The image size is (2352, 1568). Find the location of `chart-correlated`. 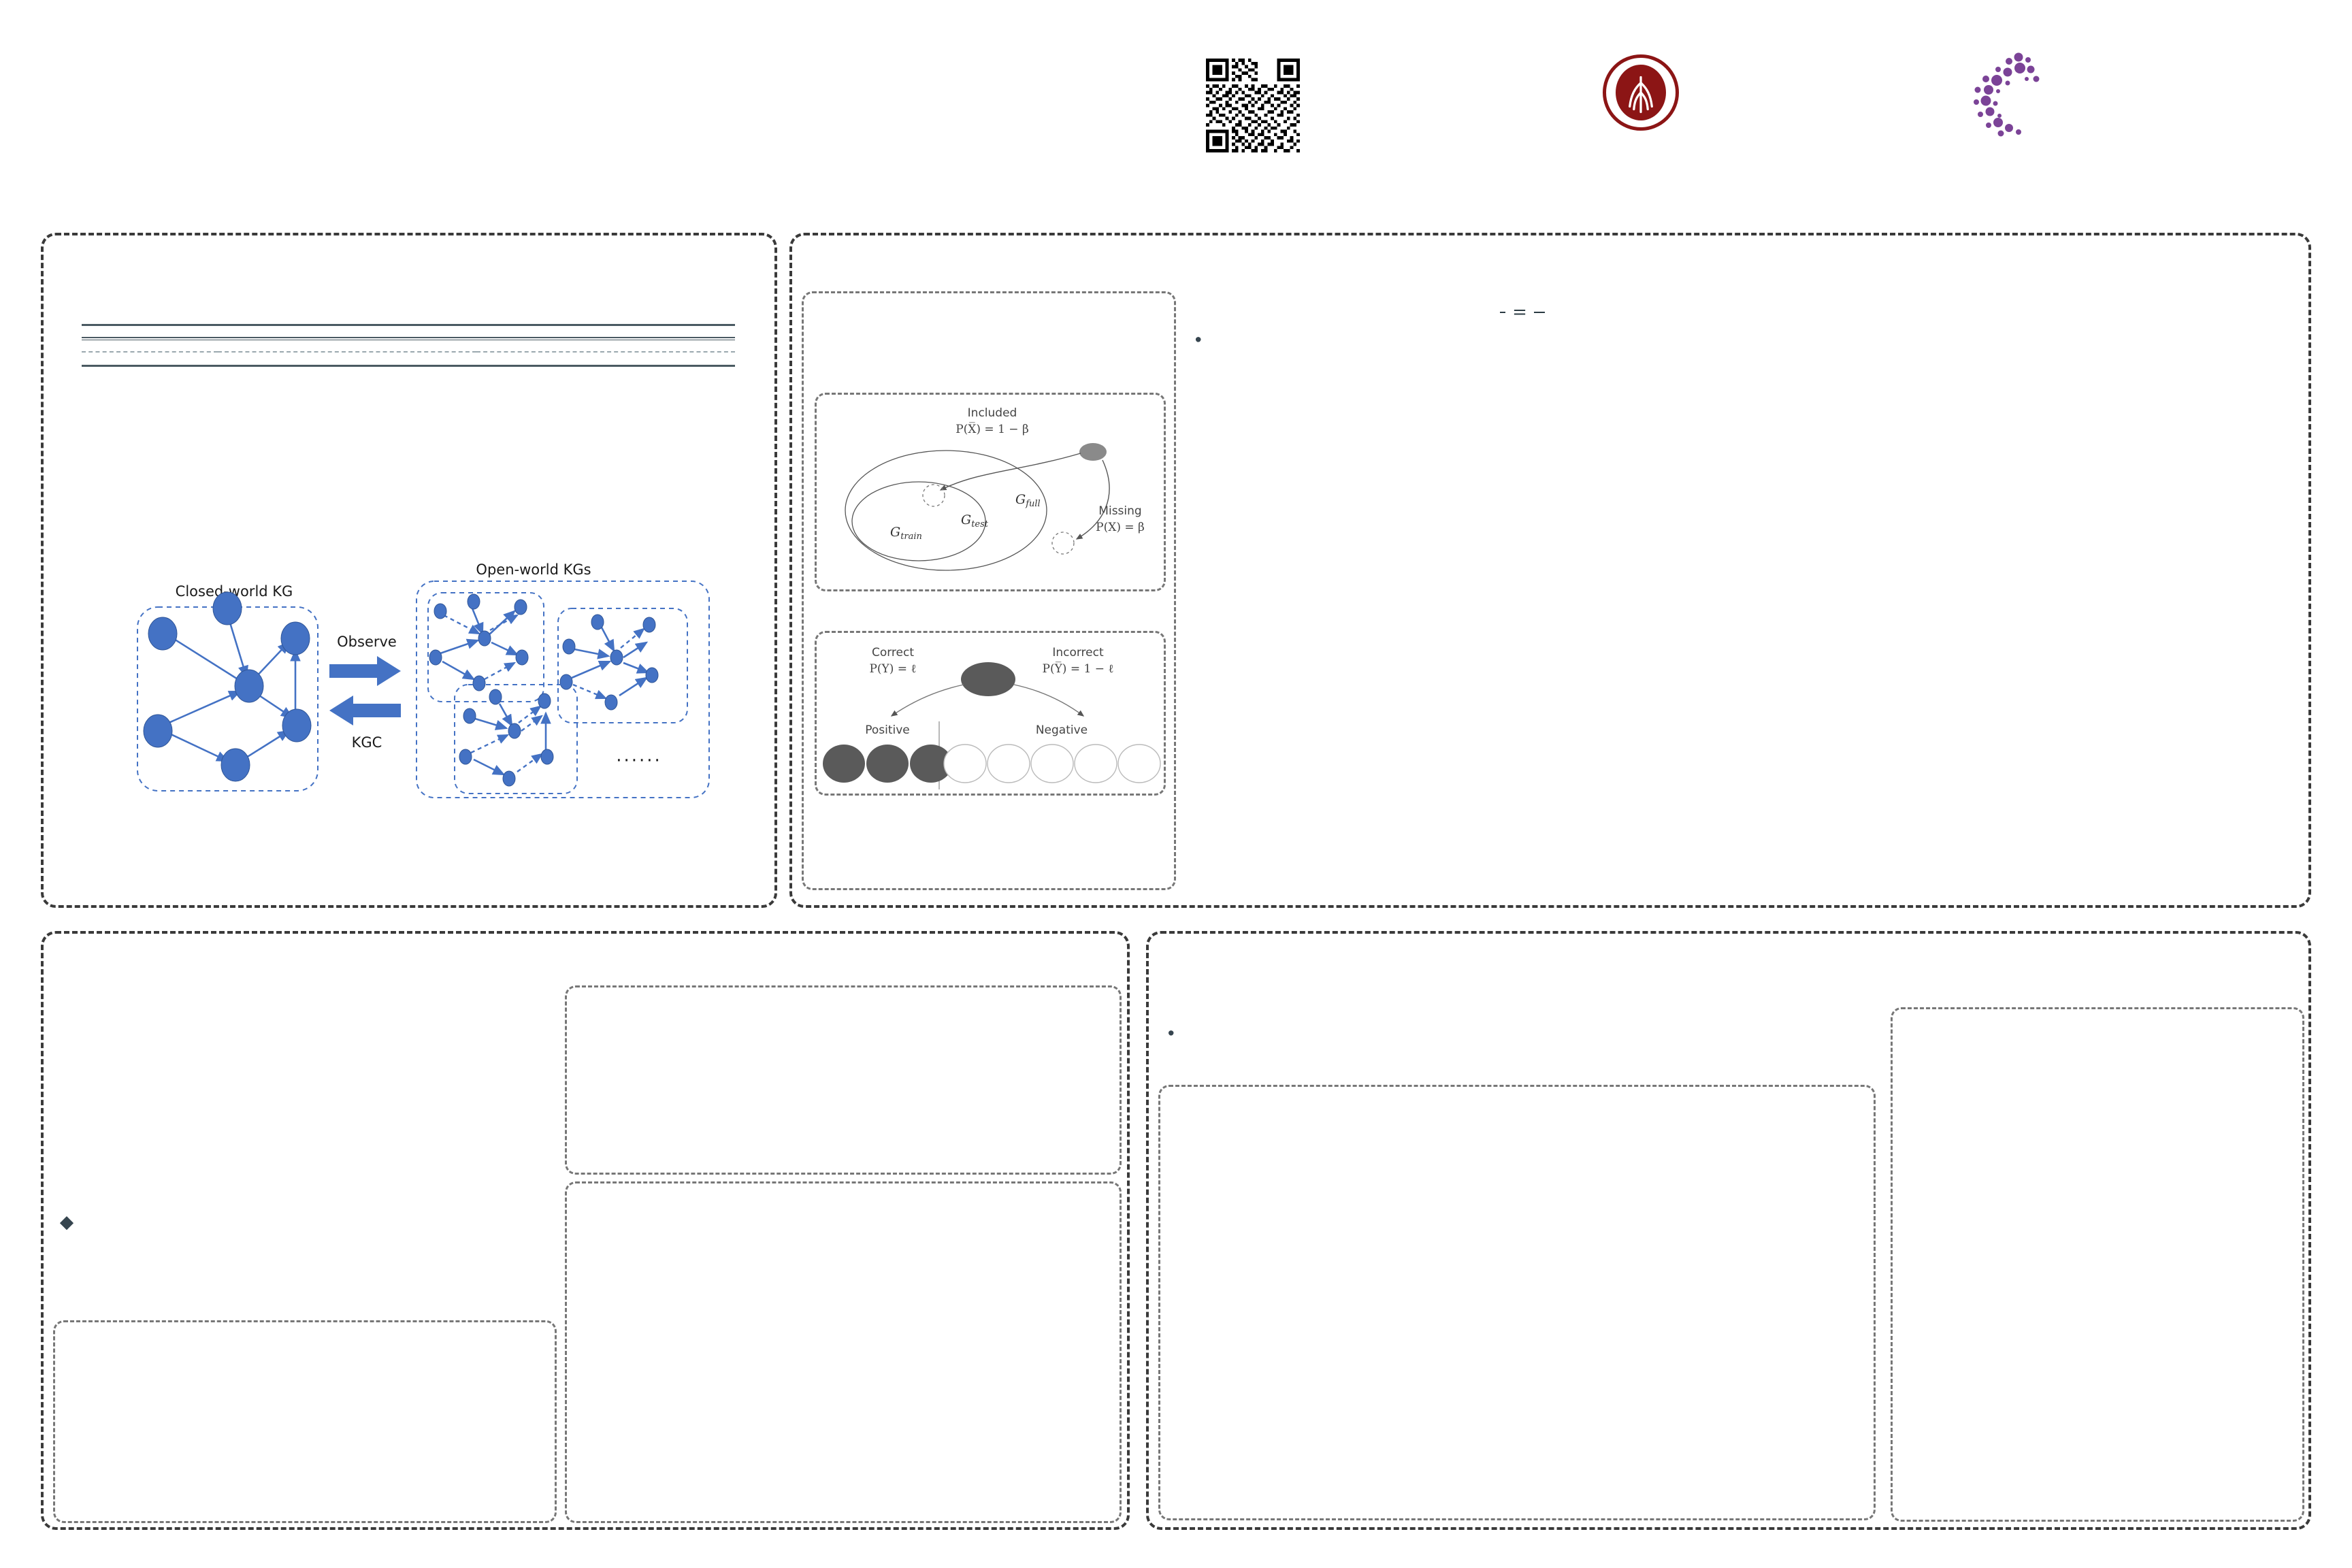

chart-correlated is located at coordinates (430, 1425).